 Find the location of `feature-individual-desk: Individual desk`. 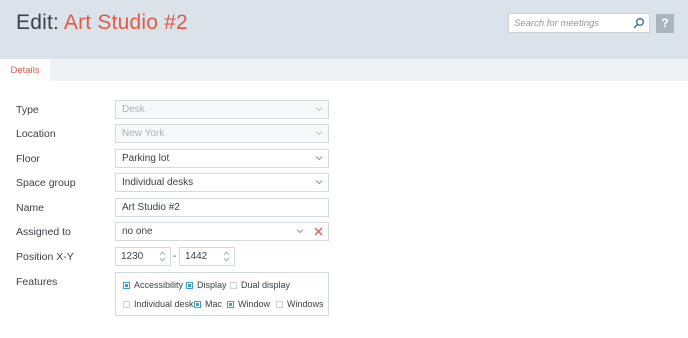

feature-individual-desk: Individual desk is located at coordinates (158, 304).